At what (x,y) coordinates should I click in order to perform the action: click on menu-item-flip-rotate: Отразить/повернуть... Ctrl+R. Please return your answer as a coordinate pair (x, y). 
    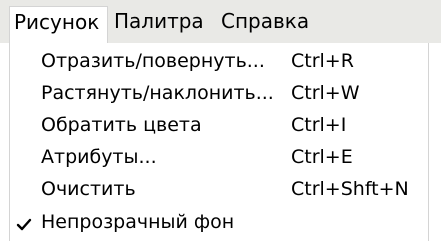
    Looking at the image, I should click on (219, 61).